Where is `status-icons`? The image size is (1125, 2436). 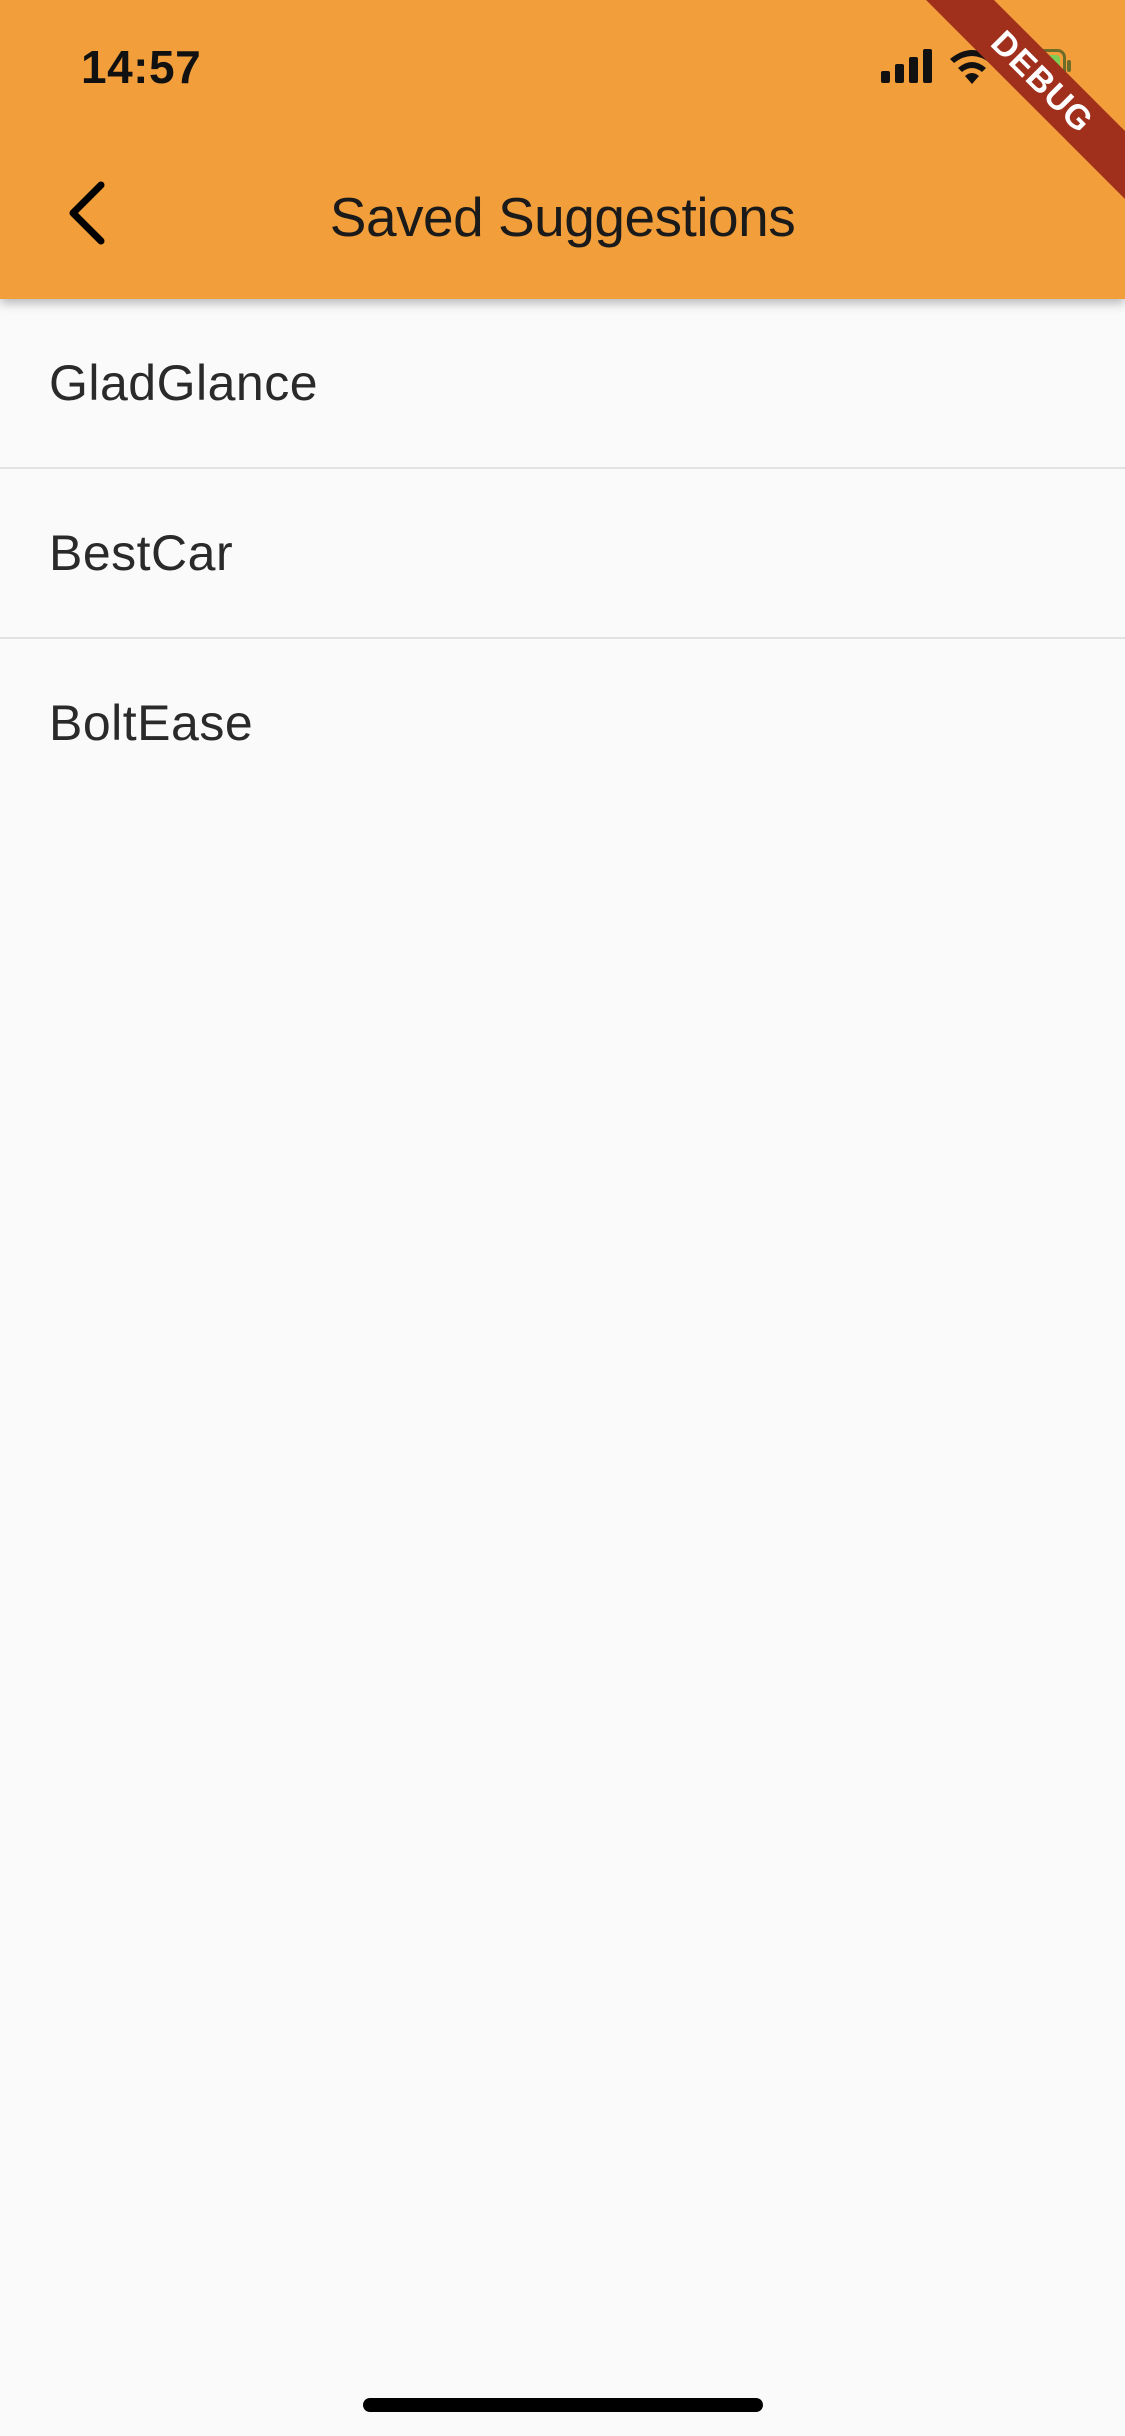
status-icons is located at coordinates (977, 68).